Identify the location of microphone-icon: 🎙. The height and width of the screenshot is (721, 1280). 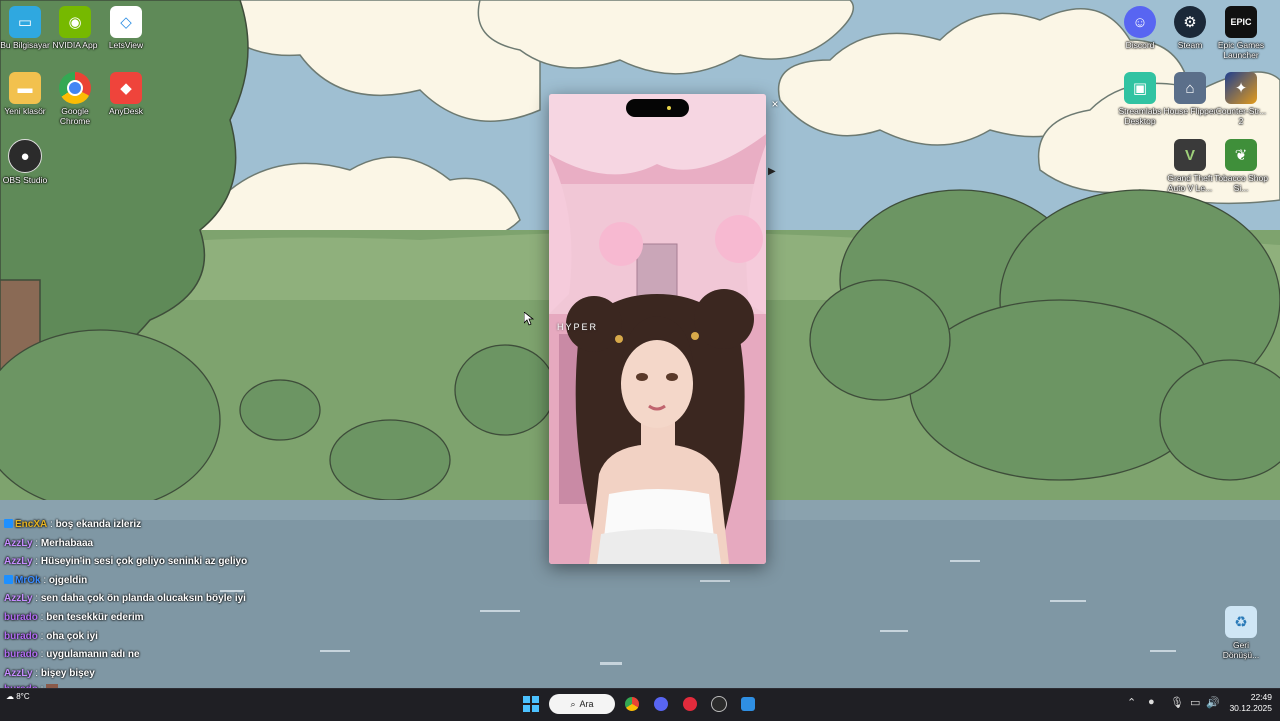
(1177, 702).